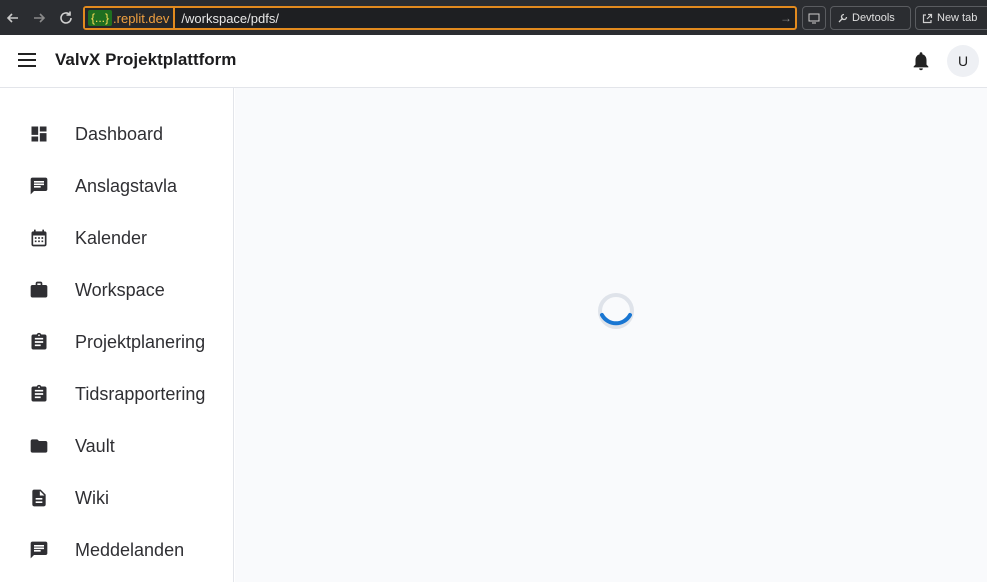  Describe the element at coordinates (39, 446) in the screenshot. I see `folder-icon` at that location.